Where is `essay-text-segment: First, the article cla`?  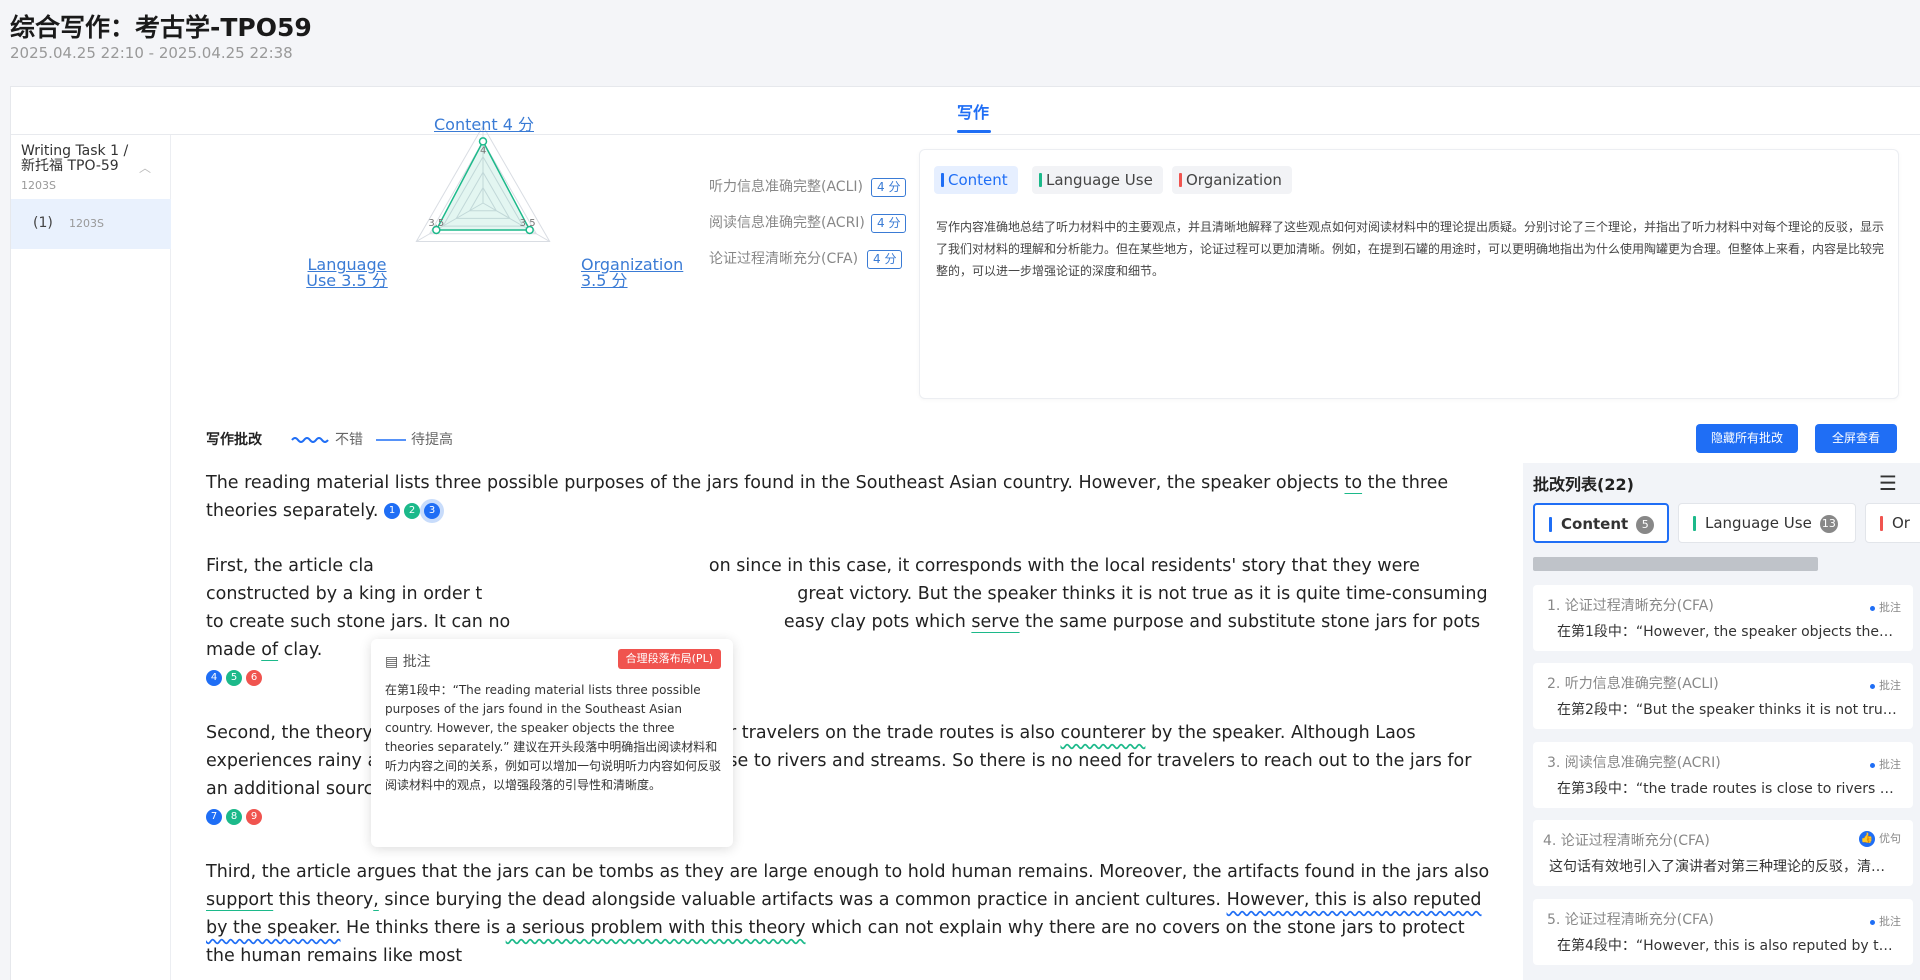 essay-text-segment: First, the article cla is located at coordinates (290, 566).